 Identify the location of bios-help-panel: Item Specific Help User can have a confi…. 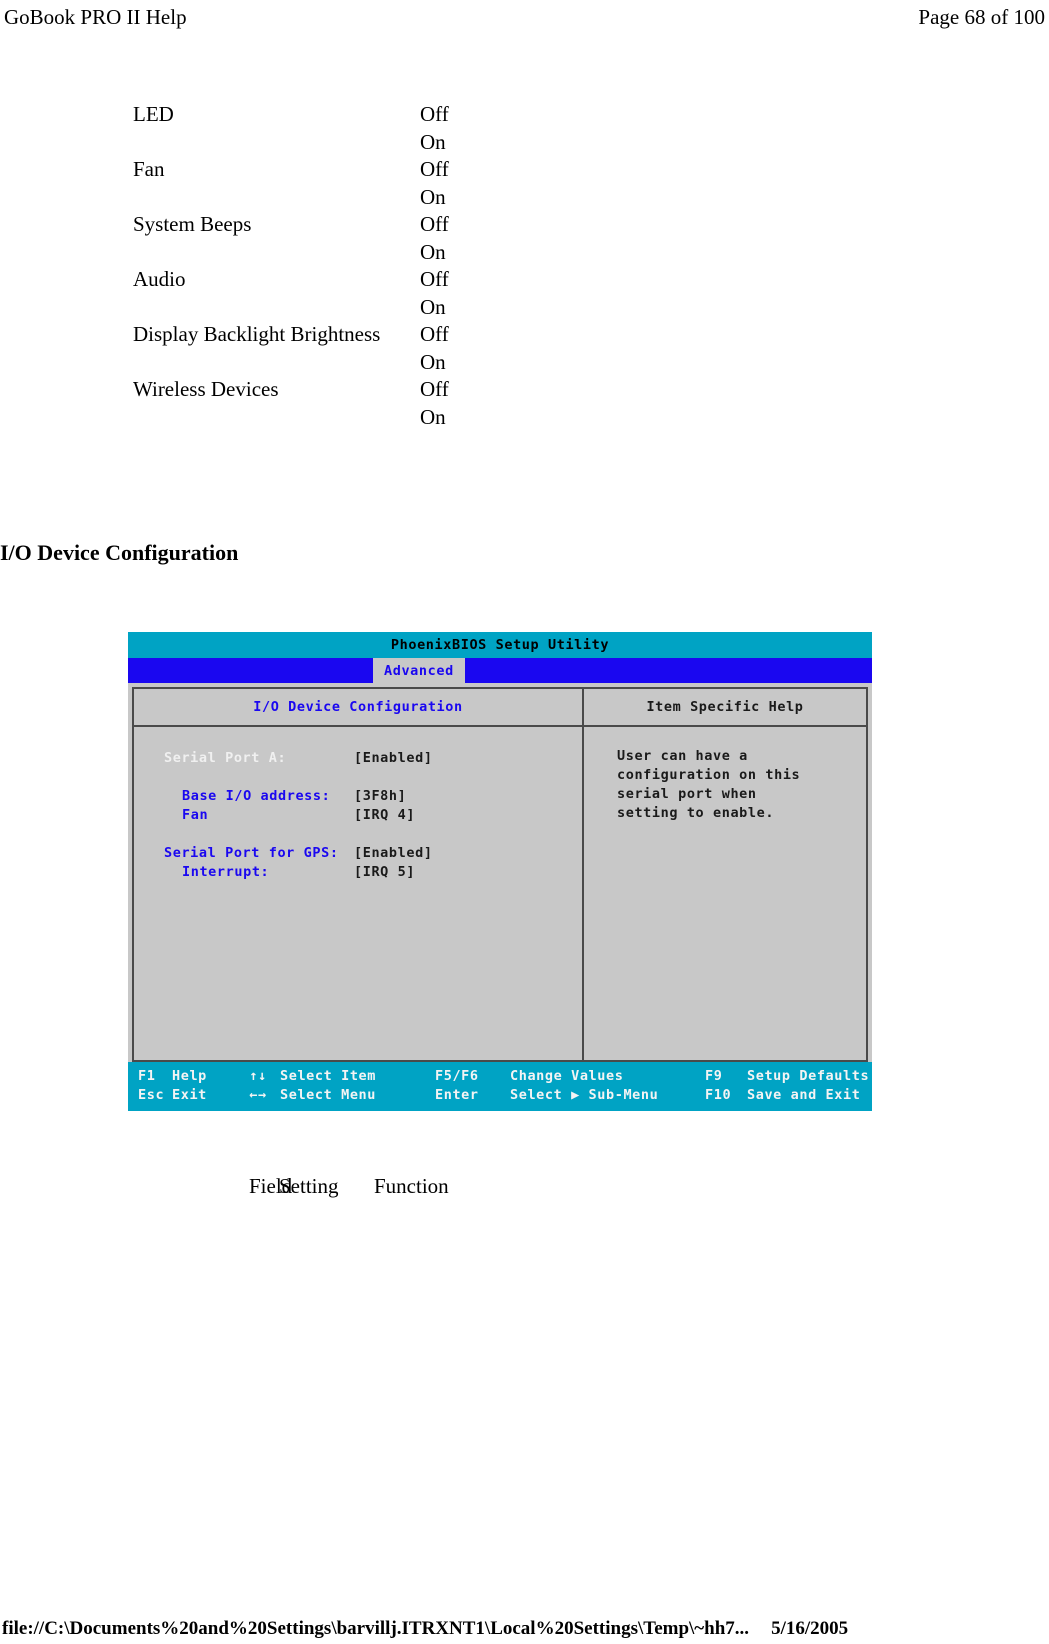
(726, 874).